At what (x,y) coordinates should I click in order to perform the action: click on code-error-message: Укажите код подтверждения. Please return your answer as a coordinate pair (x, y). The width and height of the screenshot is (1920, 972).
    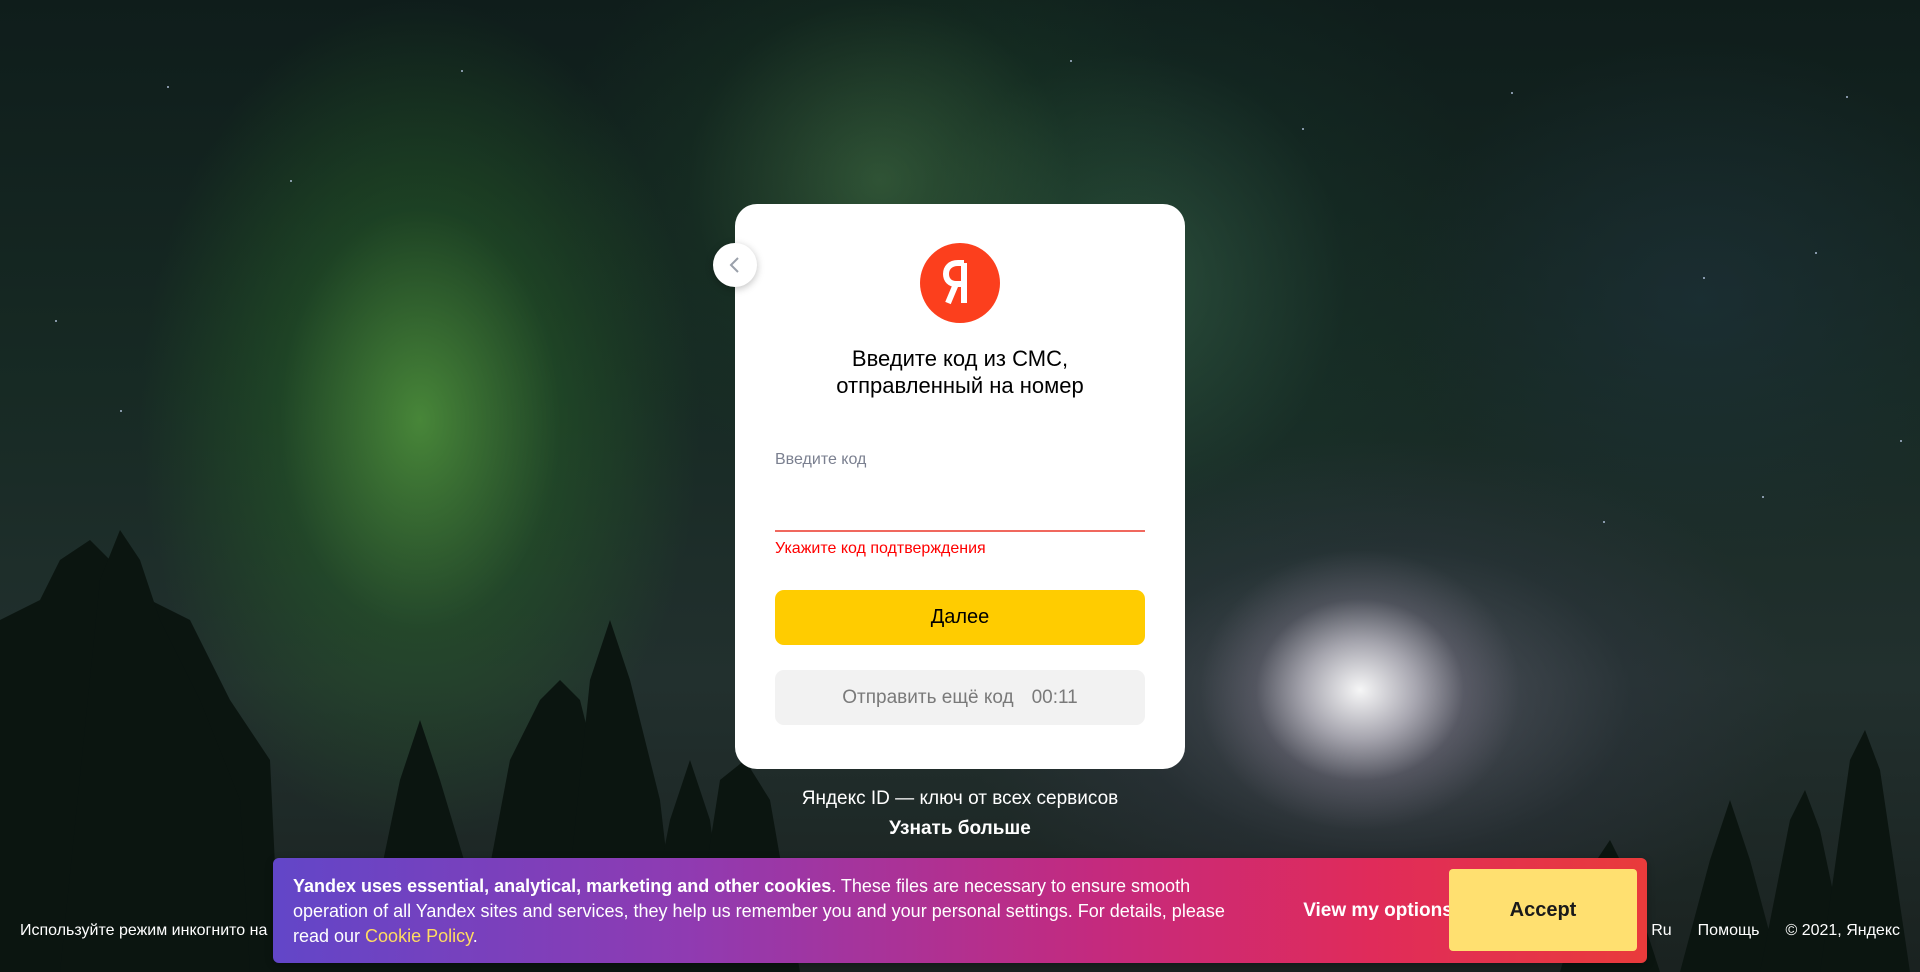
    Looking at the image, I should click on (880, 548).